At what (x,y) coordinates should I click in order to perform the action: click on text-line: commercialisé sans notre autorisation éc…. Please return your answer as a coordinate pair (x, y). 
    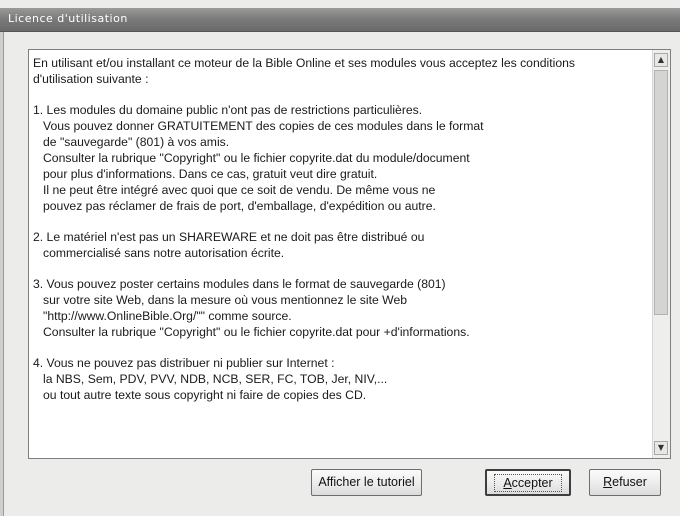
    Looking at the image, I should click on (164, 253).